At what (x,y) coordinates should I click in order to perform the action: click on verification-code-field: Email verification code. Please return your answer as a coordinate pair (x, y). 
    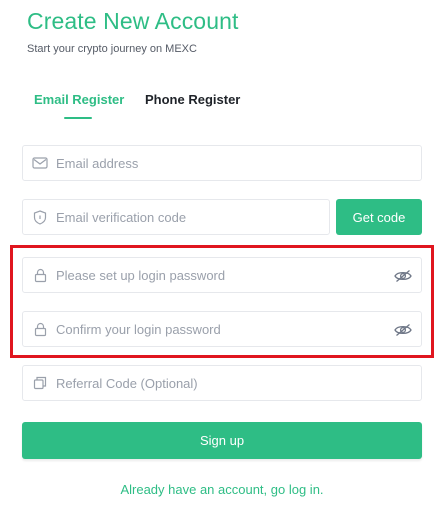
    Looking at the image, I should click on (176, 217).